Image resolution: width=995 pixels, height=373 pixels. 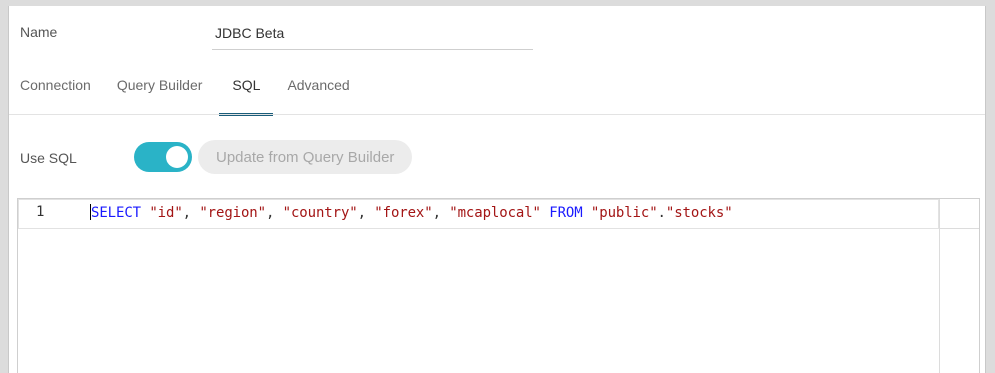 I want to click on toggle-knob, so click(x=177, y=157).